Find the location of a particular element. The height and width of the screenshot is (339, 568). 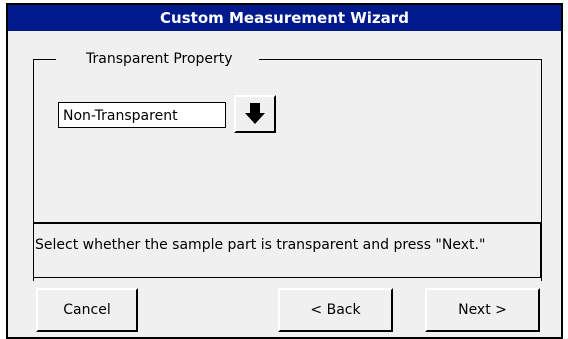

back-button: < Back is located at coordinates (335, 310).